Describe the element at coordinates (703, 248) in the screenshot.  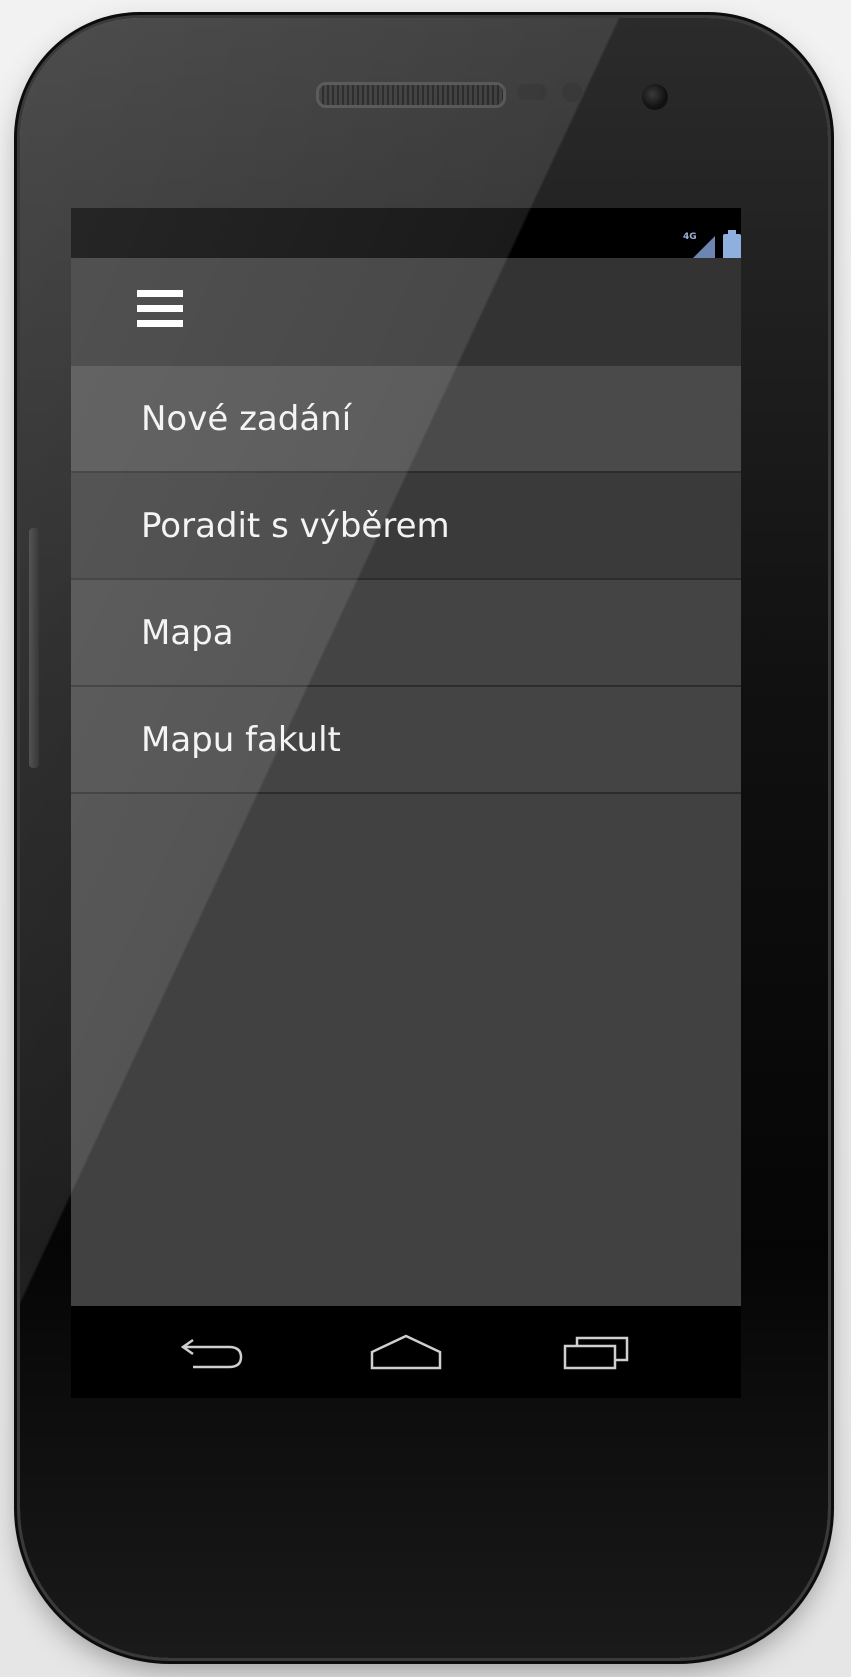
I see `signal-bars-shape` at that location.